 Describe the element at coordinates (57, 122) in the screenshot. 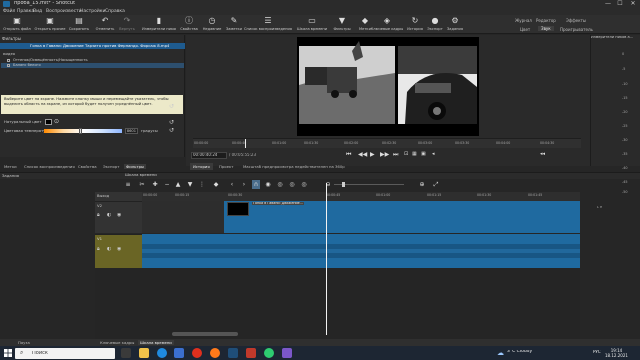

I see `eyedropper-icon: ⊙` at that location.